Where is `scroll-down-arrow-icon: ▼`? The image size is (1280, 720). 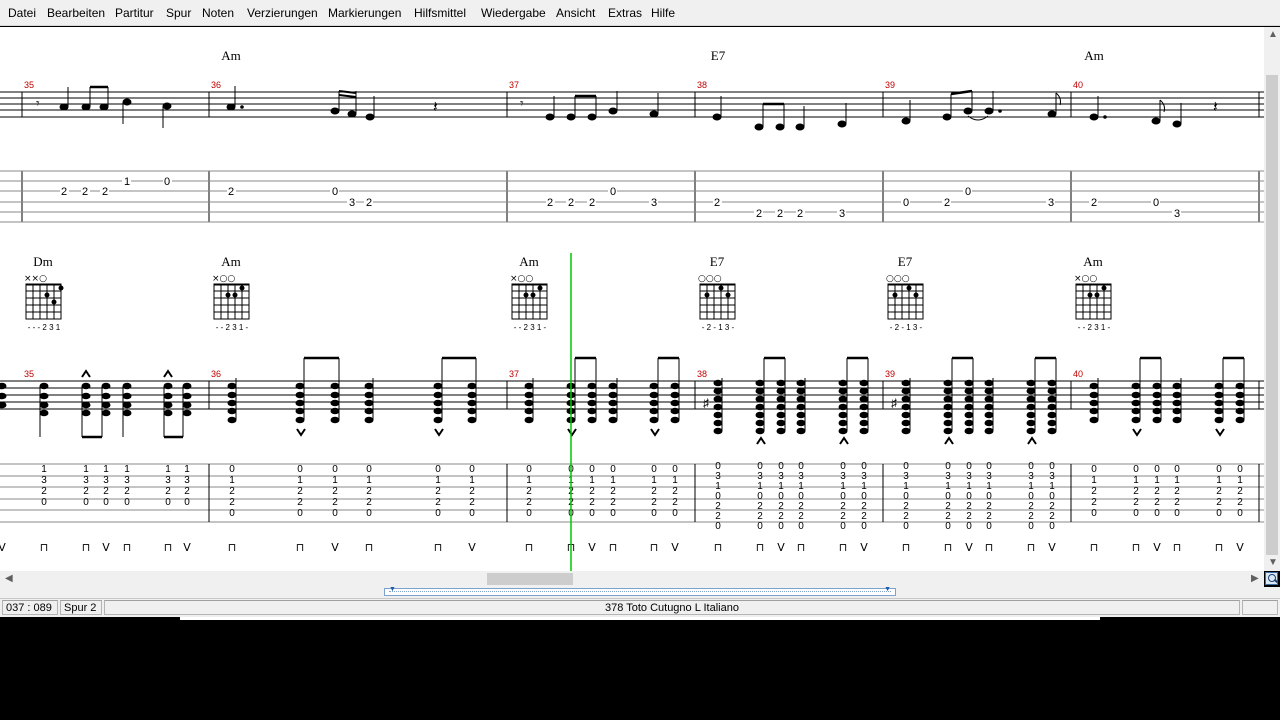
scroll-down-arrow-icon: ▼ is located at coordinates (1273, 563).